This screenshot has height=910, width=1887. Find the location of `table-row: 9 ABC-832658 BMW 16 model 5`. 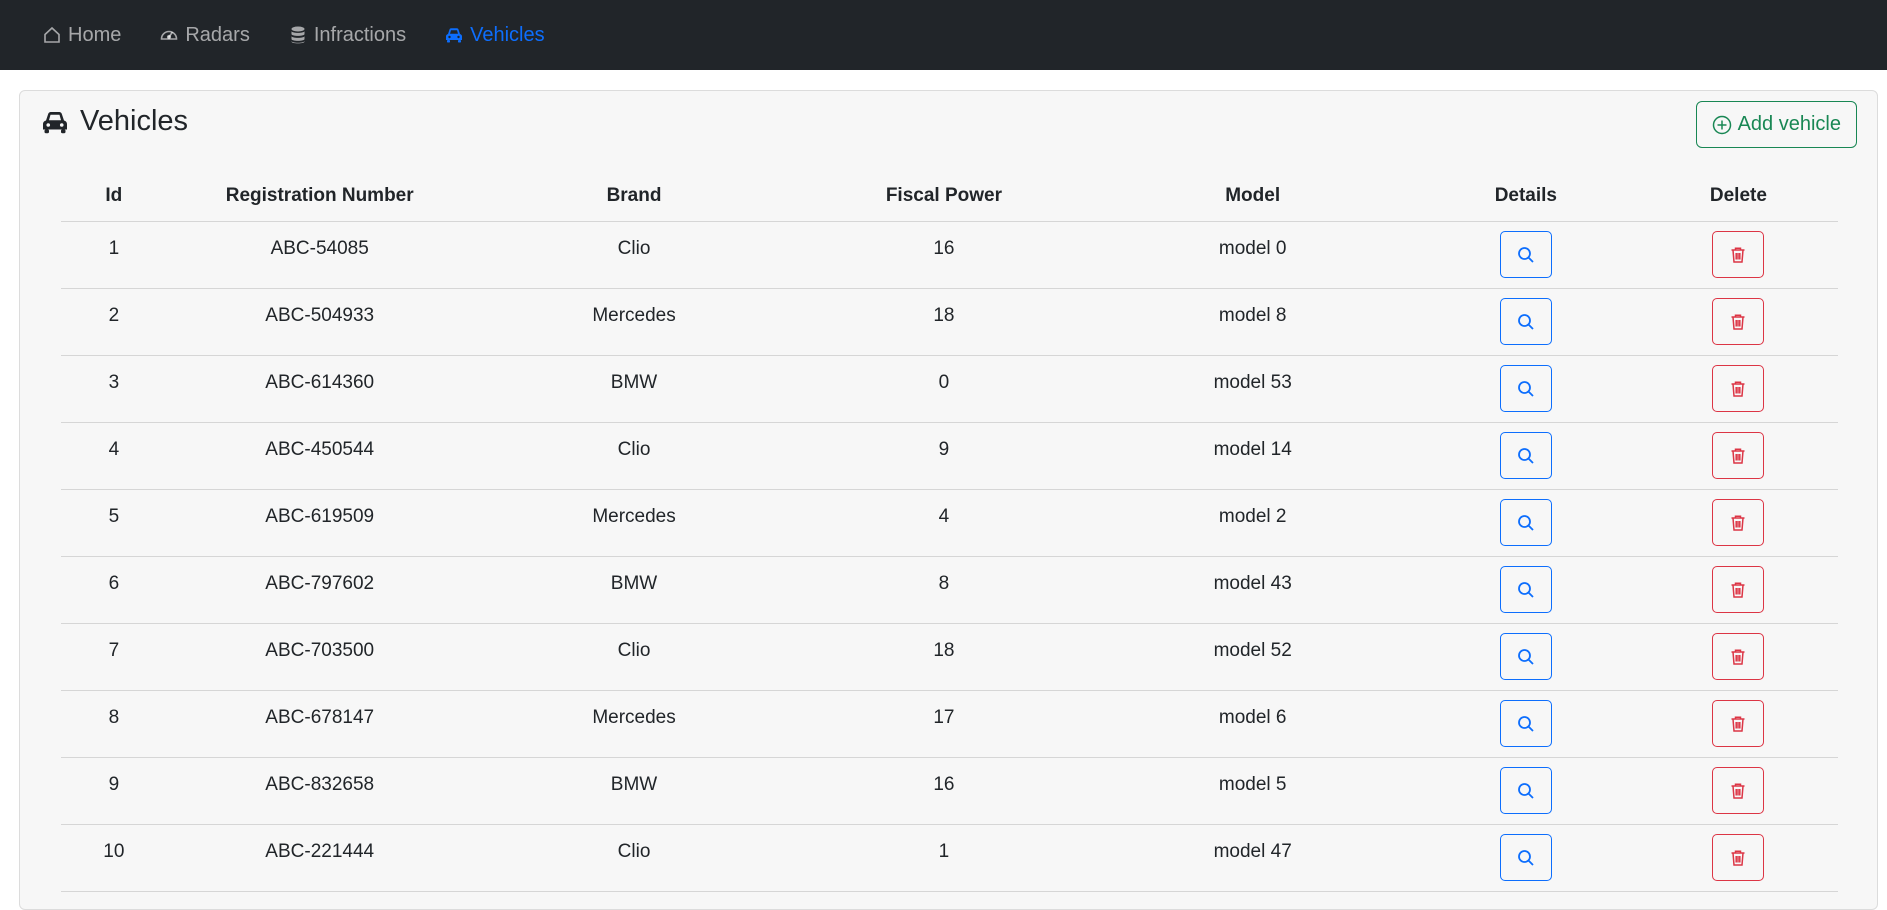

table-row: 9 ABC-832658 BMW 16 model 5 is located at coordinates (949, 791).